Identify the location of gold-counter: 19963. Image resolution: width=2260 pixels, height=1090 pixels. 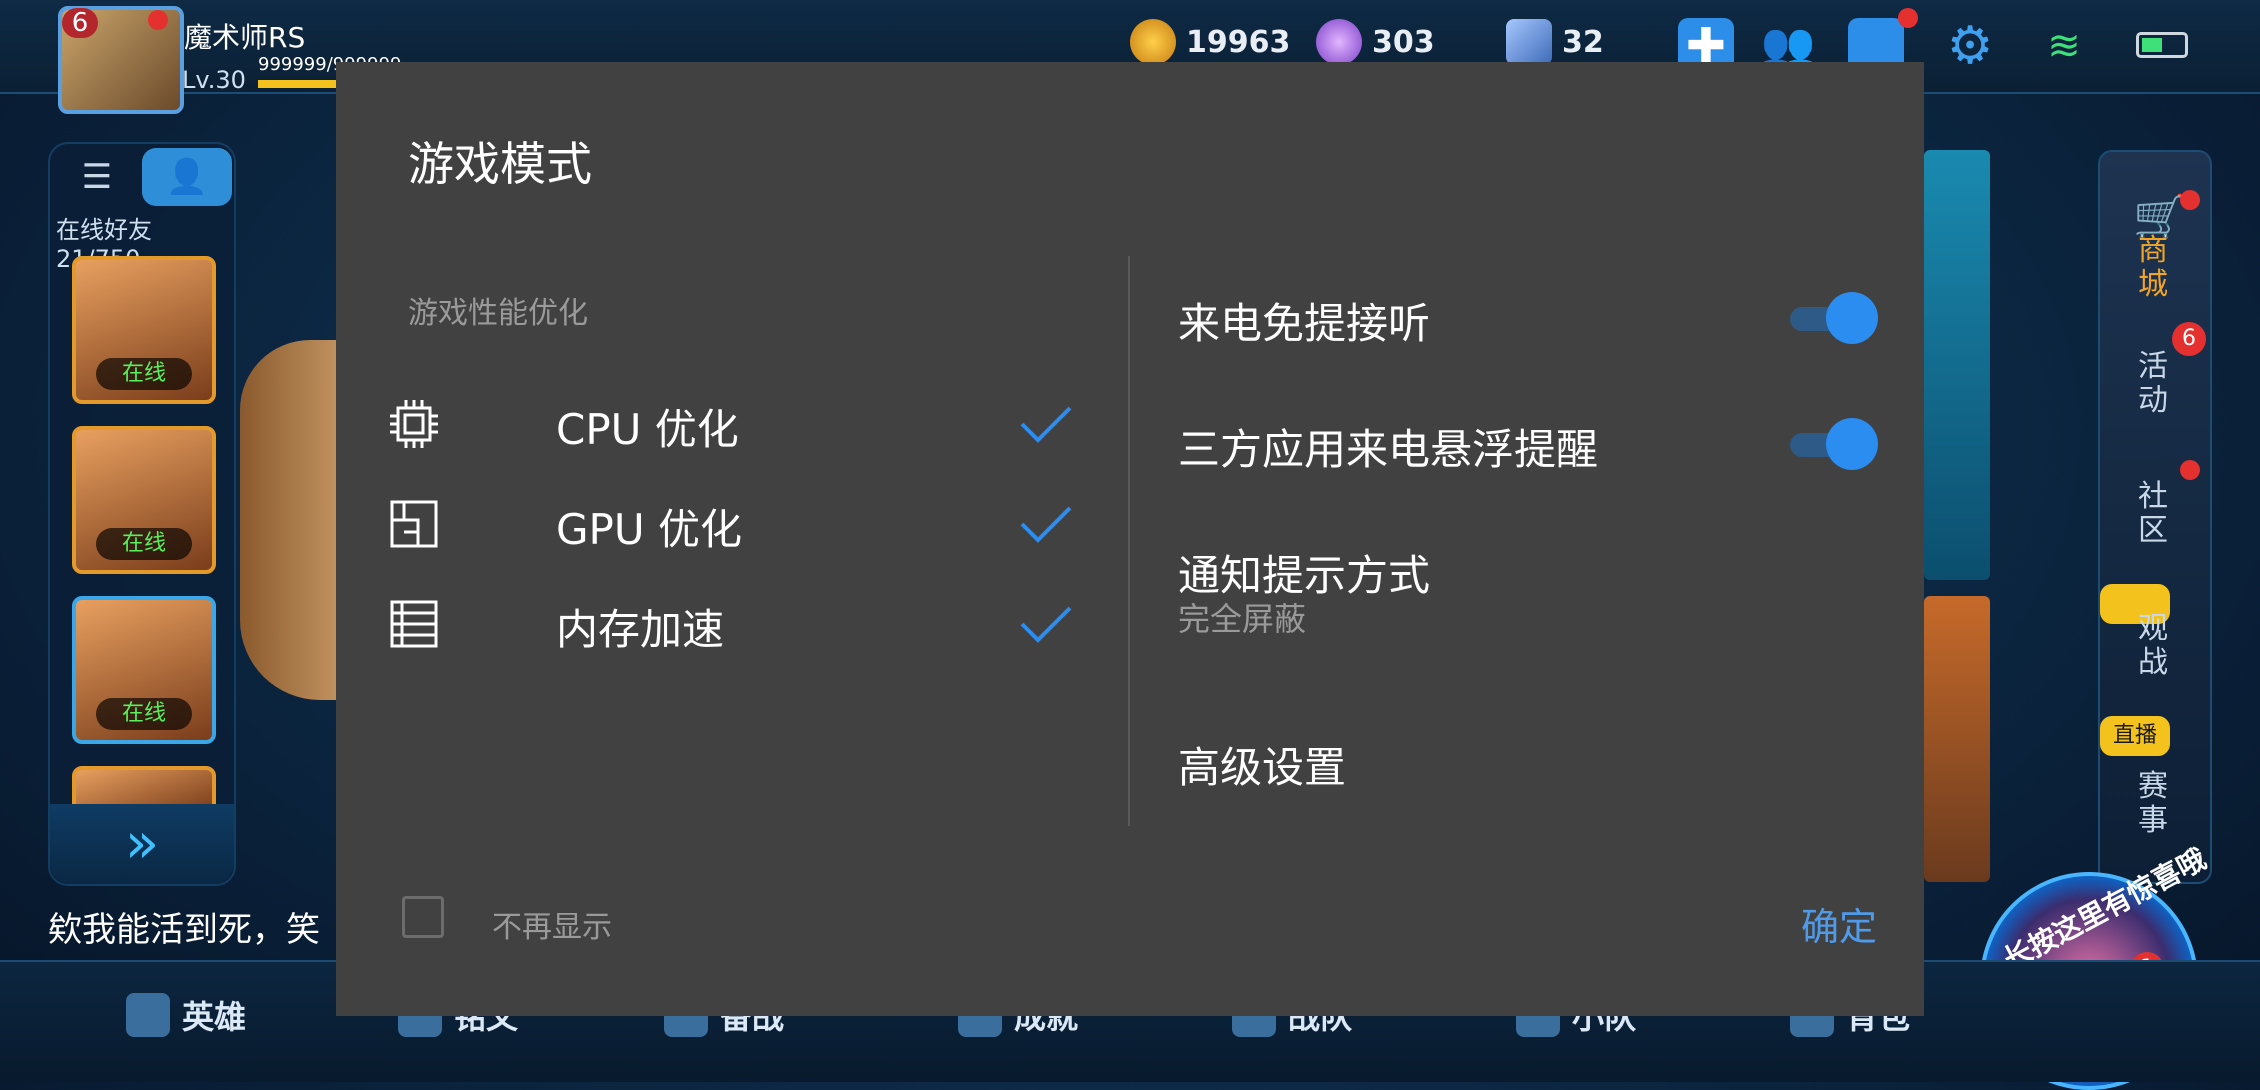
(1210, 42).